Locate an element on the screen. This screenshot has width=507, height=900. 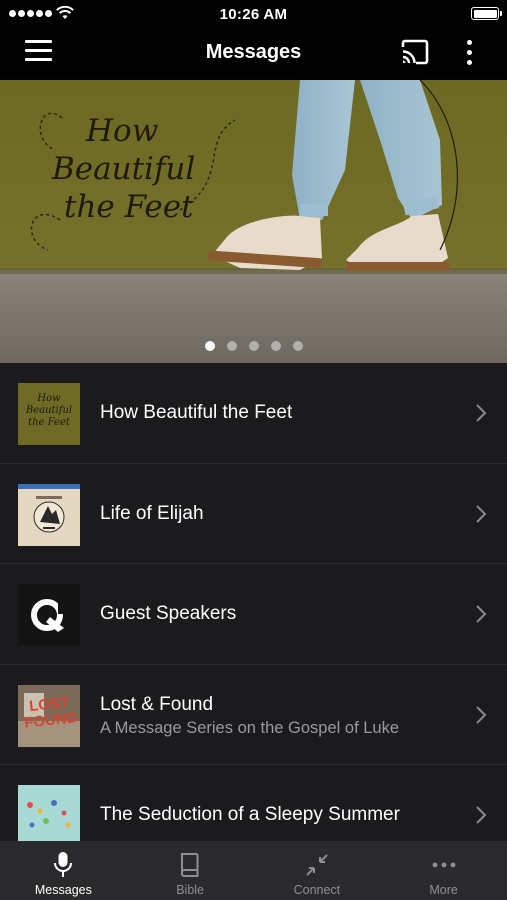
book-icon is located at coordinates (190, 865).